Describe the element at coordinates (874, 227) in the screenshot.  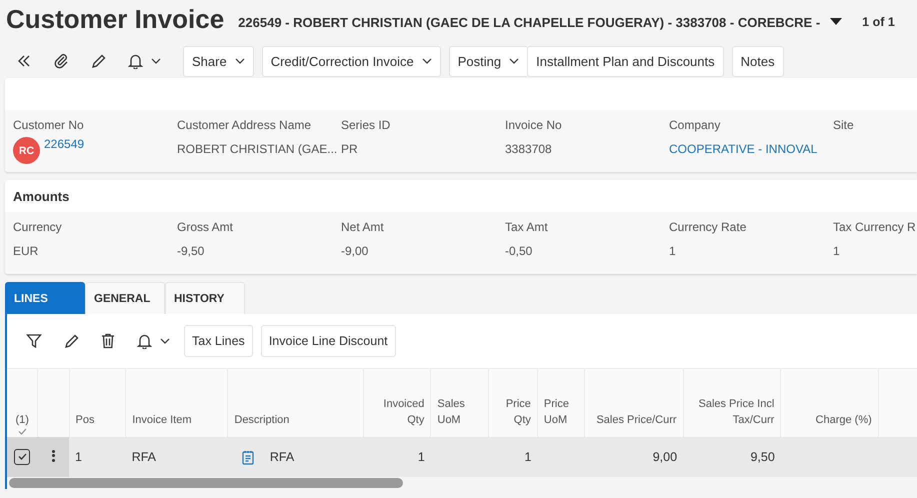
I see `field-label: Tax Currency R` at that location.